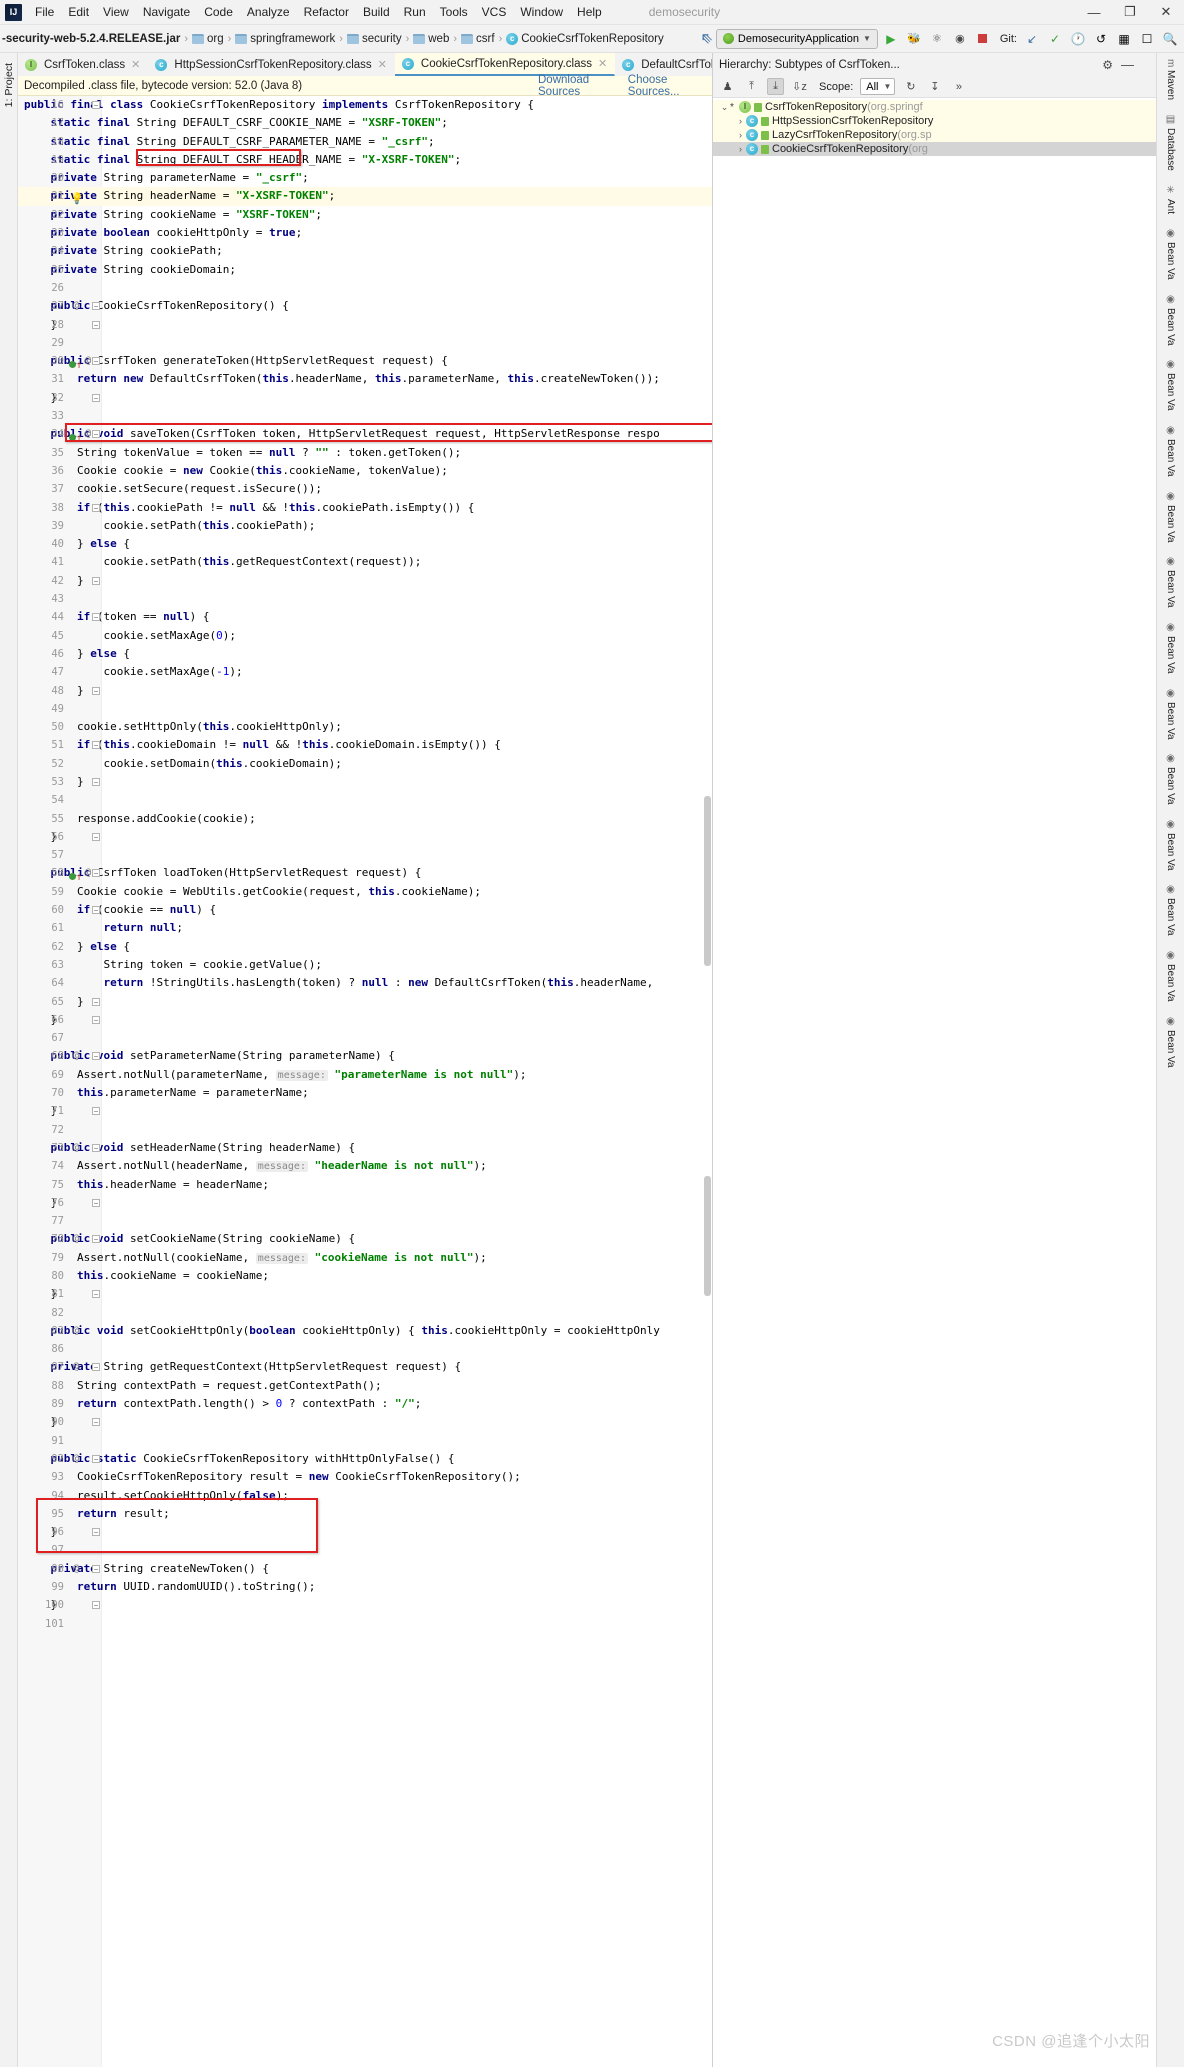 This screenshot has height=2067, width=1184. I want to click on code-line: 94 result.setCookieHttpOnly(false);, so click(365, 1496).